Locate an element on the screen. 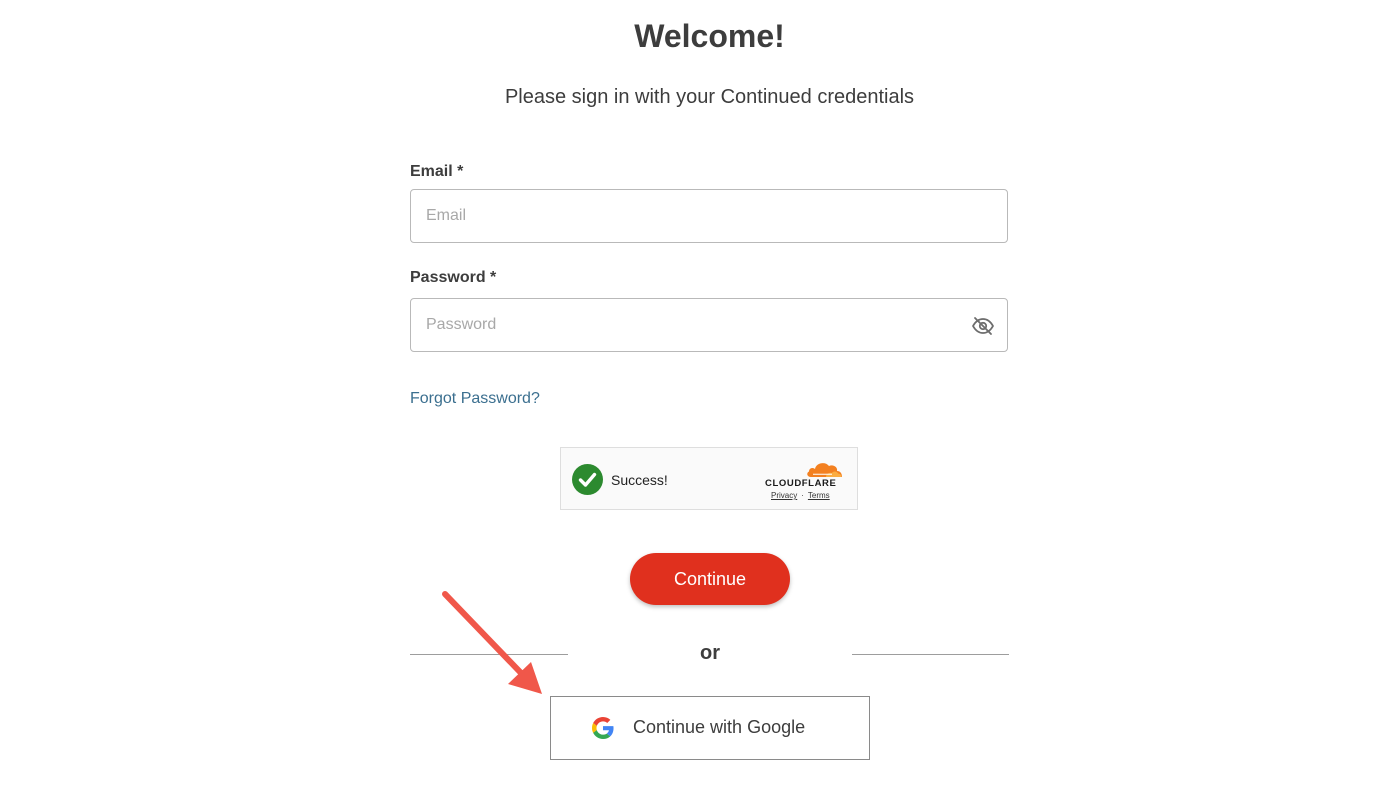  eye-off-icon is located at coordinates (983, 326).